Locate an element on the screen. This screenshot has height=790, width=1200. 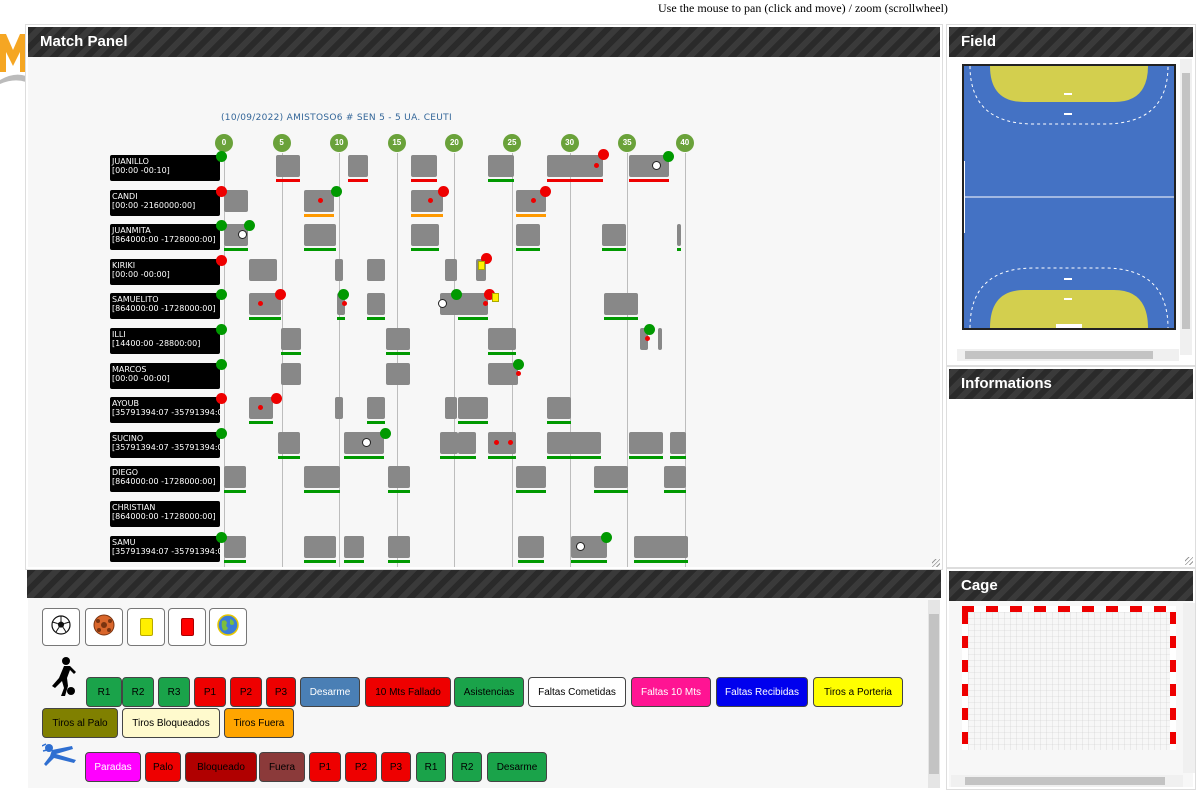
keeper-action-button: Paradas is located at coordinates (113, 767).